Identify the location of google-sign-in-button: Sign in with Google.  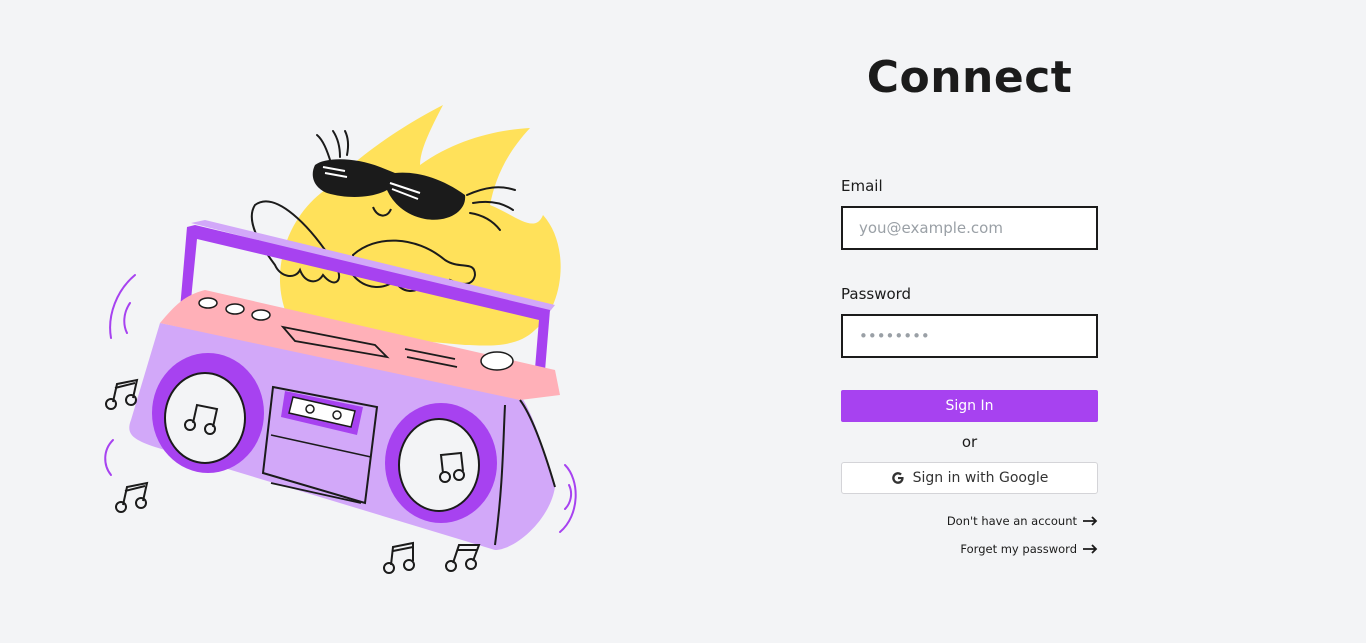
(969, 478).